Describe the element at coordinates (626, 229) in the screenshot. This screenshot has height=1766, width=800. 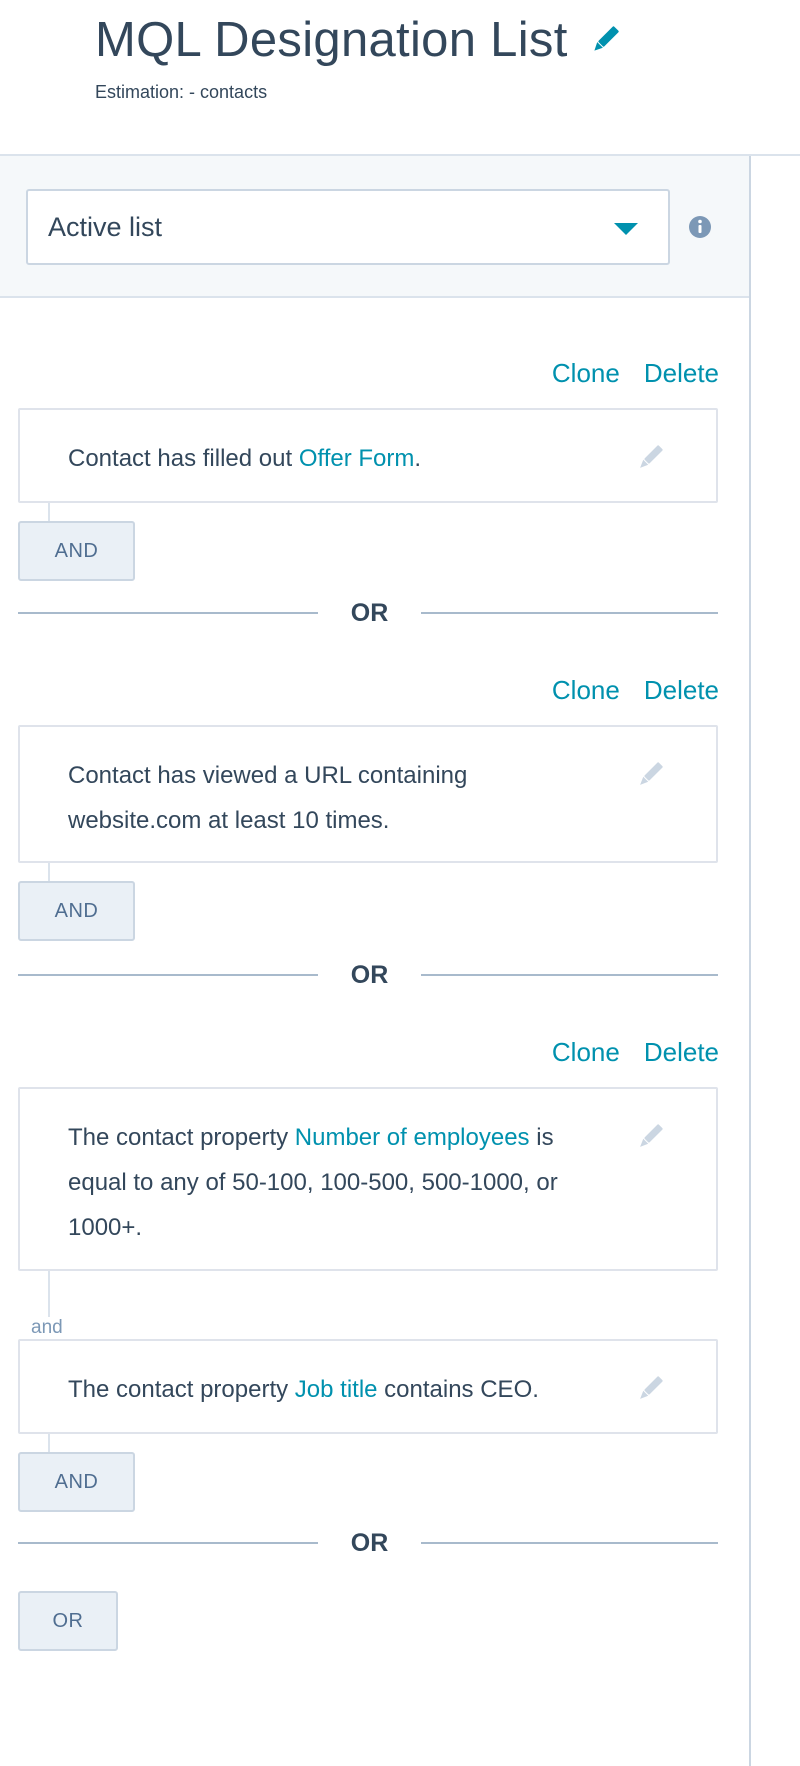
I see `caret-down-icon` at that location.